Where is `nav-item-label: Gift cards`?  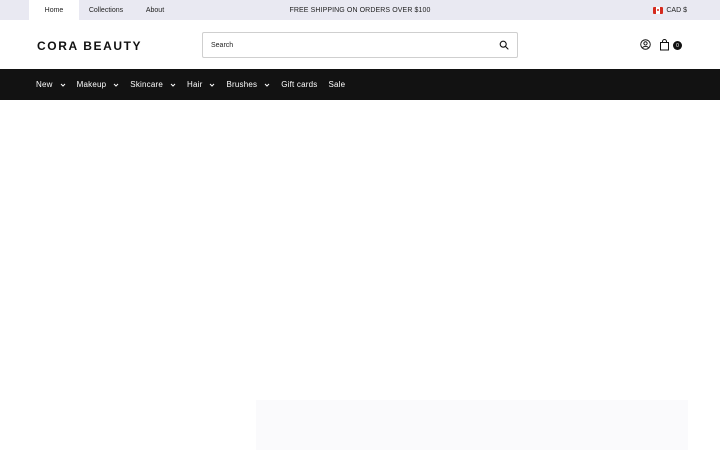 nav-item-label: Gift cards is located at coordinates (299, 84).